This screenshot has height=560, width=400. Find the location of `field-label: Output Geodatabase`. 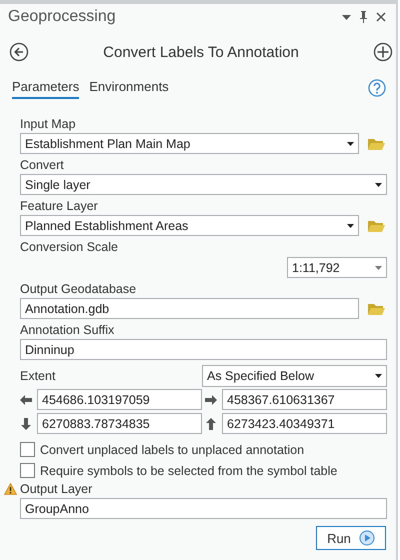

field-label: Output Geodatabase is located at coordinates (78, 289).